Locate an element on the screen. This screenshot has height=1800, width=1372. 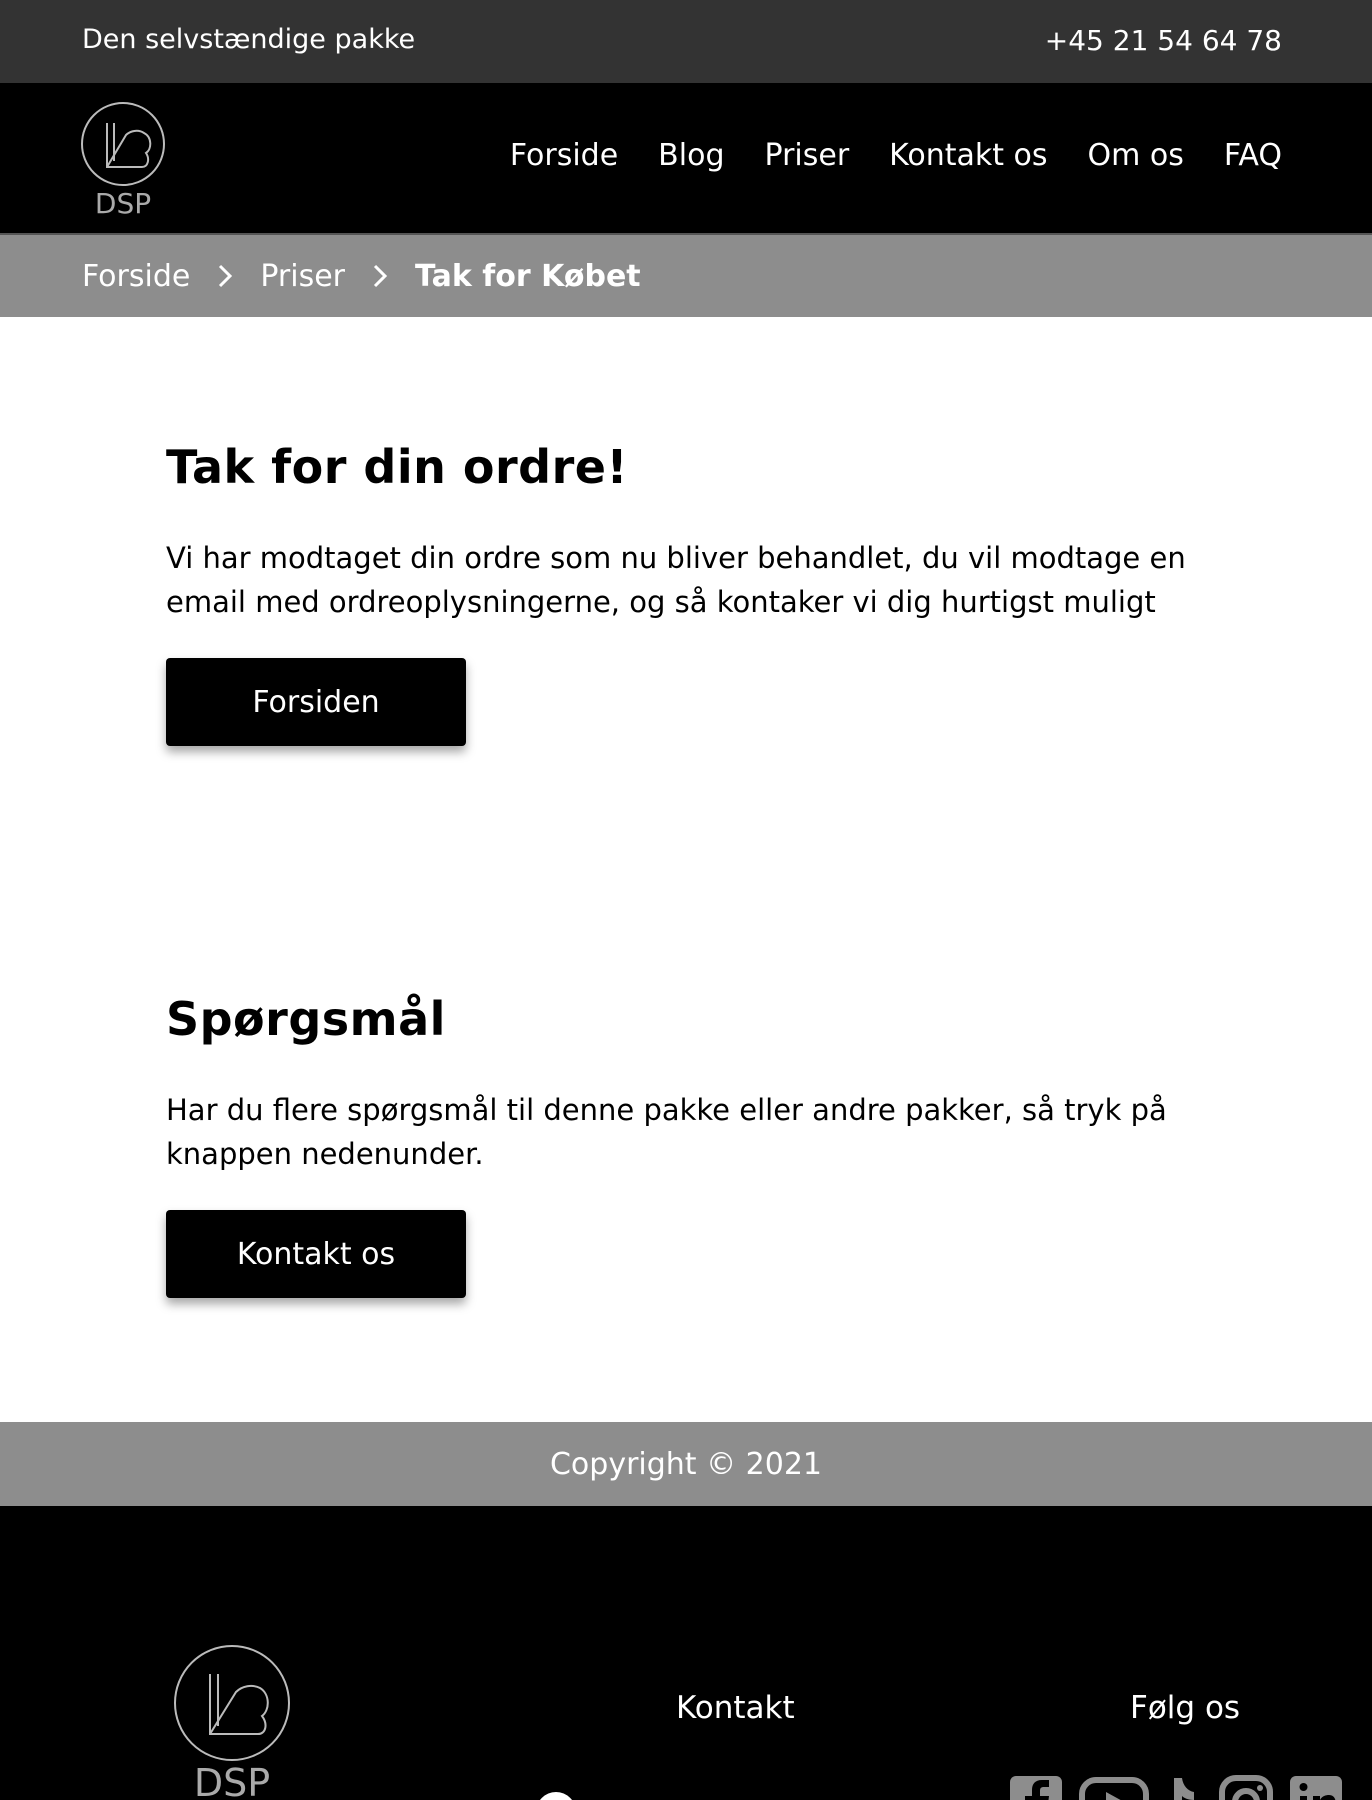
top-bar: Den selvstændige pakke +45 21 54 64 78 is located at coordinates (686, 41).